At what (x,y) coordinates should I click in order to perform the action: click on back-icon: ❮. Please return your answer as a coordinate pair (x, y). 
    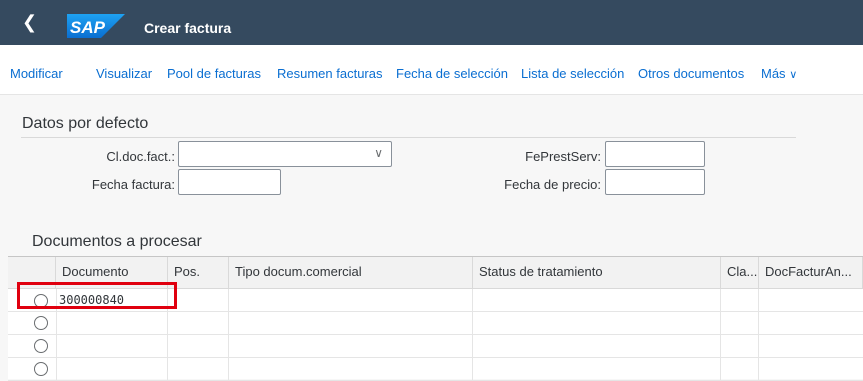
    Looking at the image, I should click on (32, 23).